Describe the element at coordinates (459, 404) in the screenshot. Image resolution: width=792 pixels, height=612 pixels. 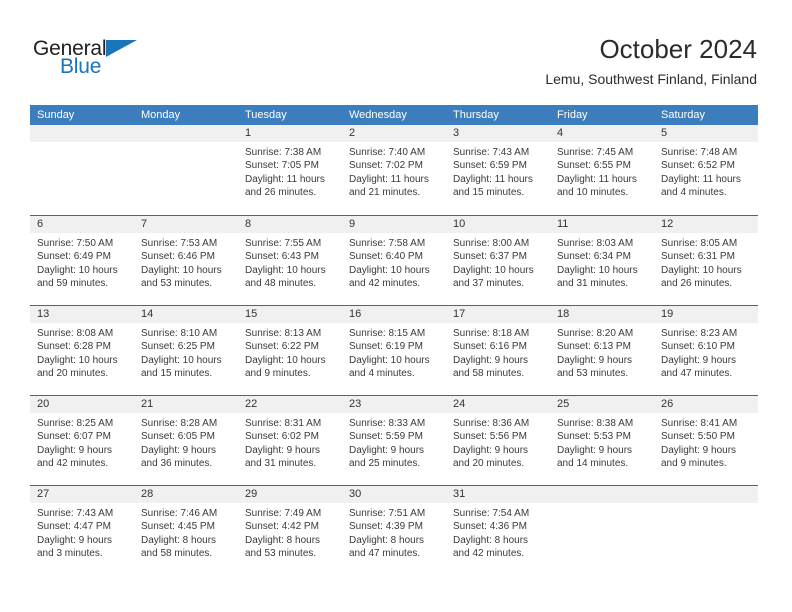
I see `day-number: 24` at that location.